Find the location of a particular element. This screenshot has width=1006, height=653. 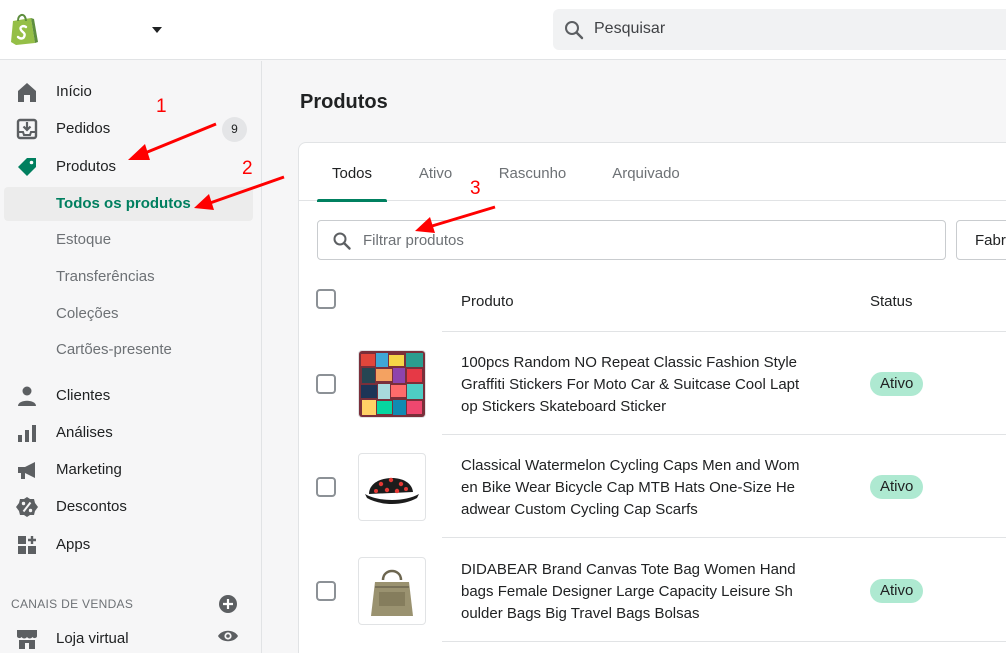

annotation-number-1: 1 is located at coordinates (161, 106).